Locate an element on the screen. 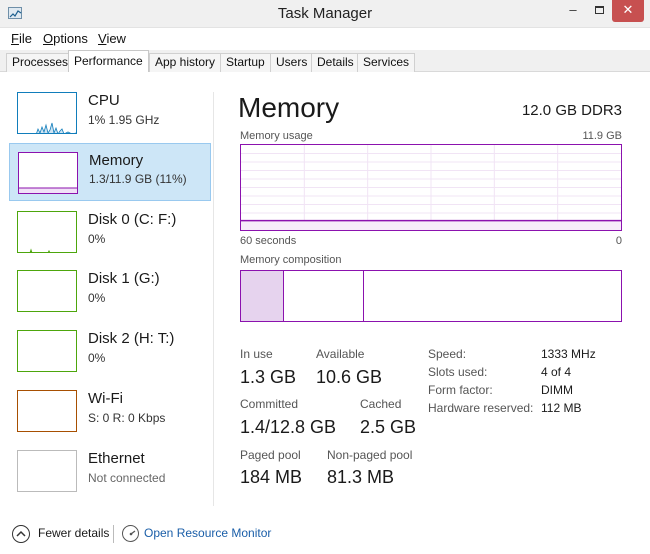 This screenshot has width=650, height=554. tab-performance: Performance is located at coordinates (108, 61).